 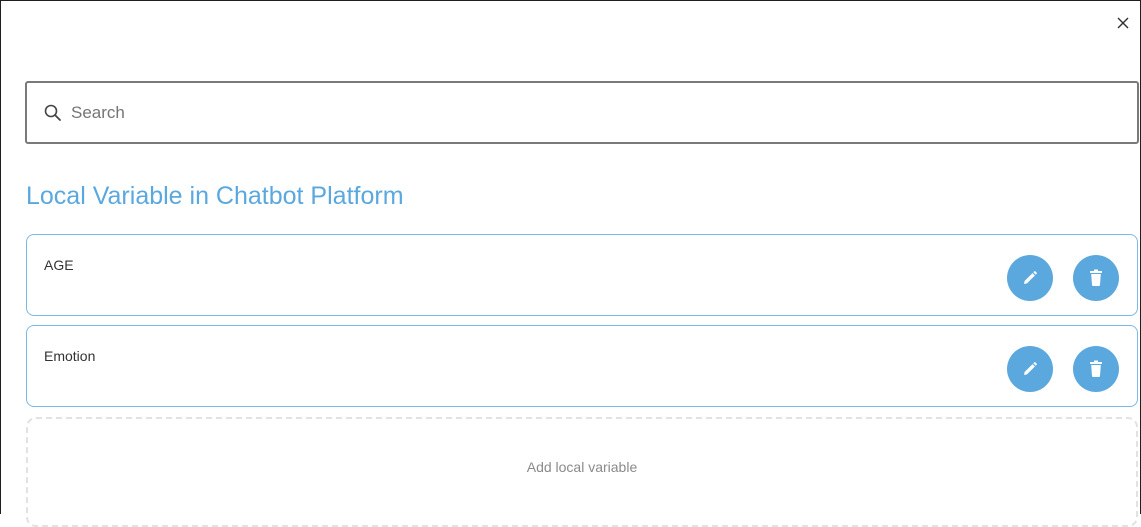 What do you see at coordinates (59, 265) in the screenshot?
I see `variable-name: AGE` at bounding box center [59, 265].